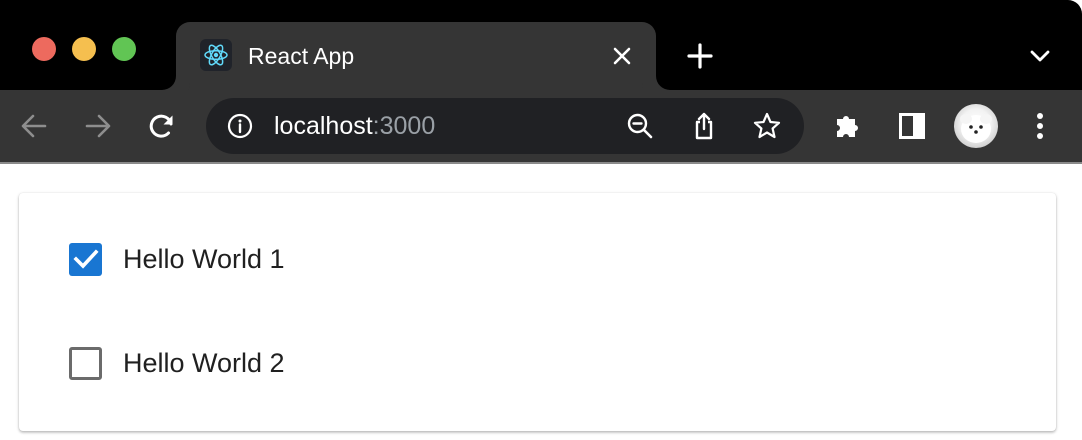 This screenshot has height=440, width=1082. What do you see at coordinates (1040, 56) in the screenshot?
I see `chevron-down-icon` at bounding box center [1040, 56].